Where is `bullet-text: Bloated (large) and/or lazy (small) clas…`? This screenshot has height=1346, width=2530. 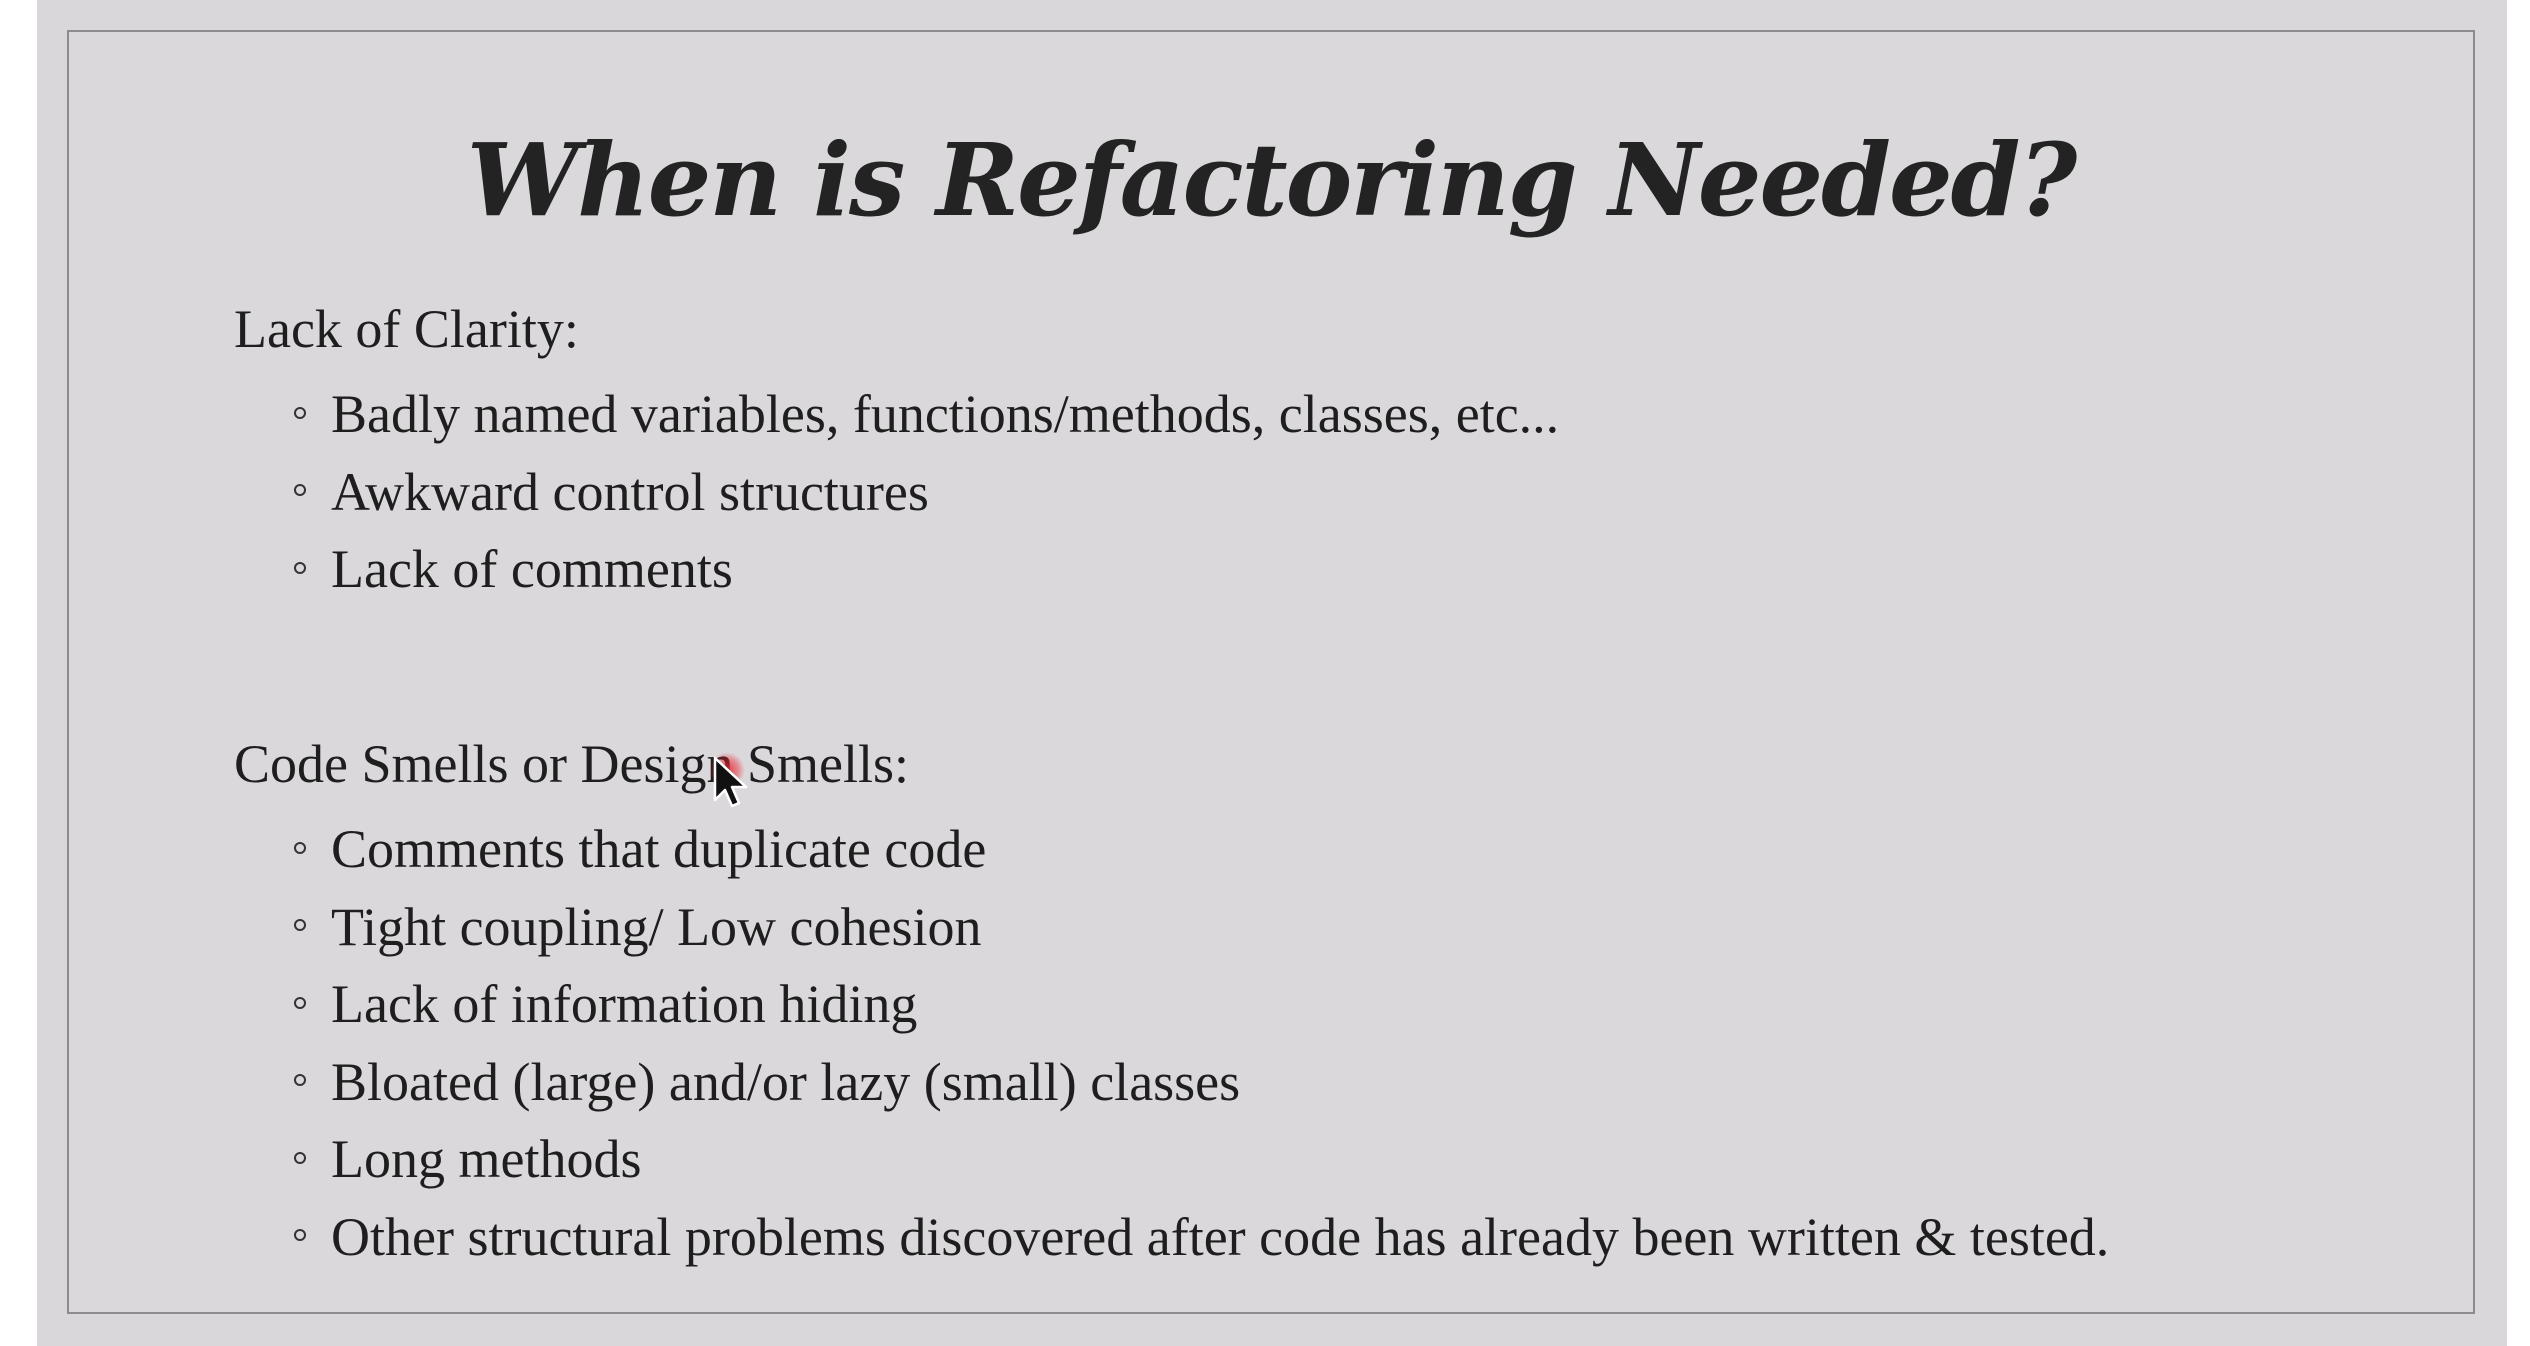 bullet-text: Bloated (large) and/or lazy (small) clas… is located at coordinates (786, 1081).